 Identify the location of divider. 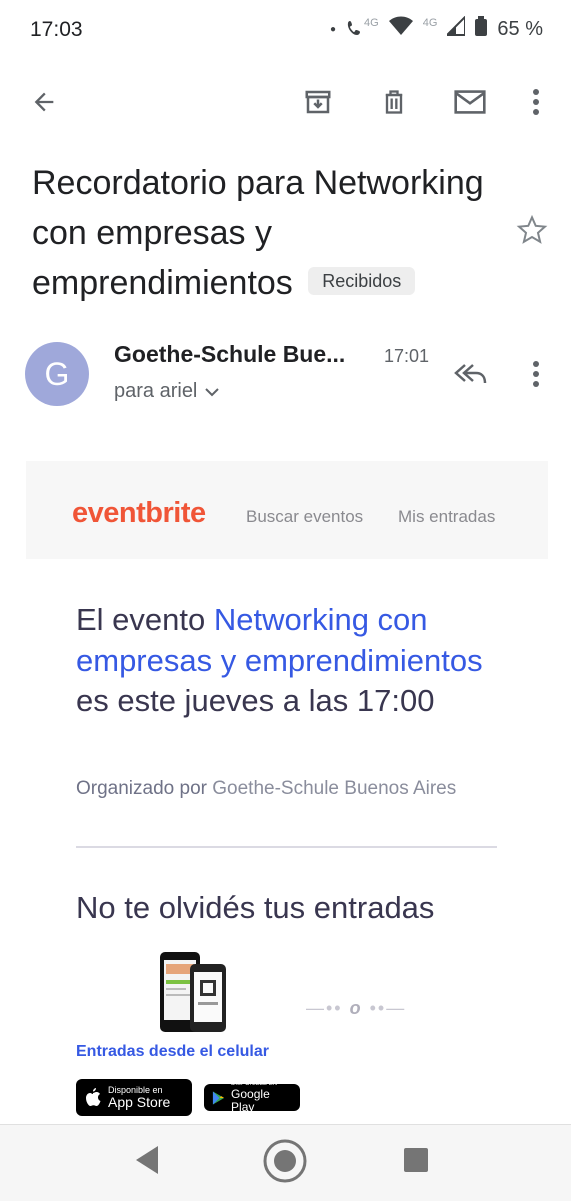
(286, 847).